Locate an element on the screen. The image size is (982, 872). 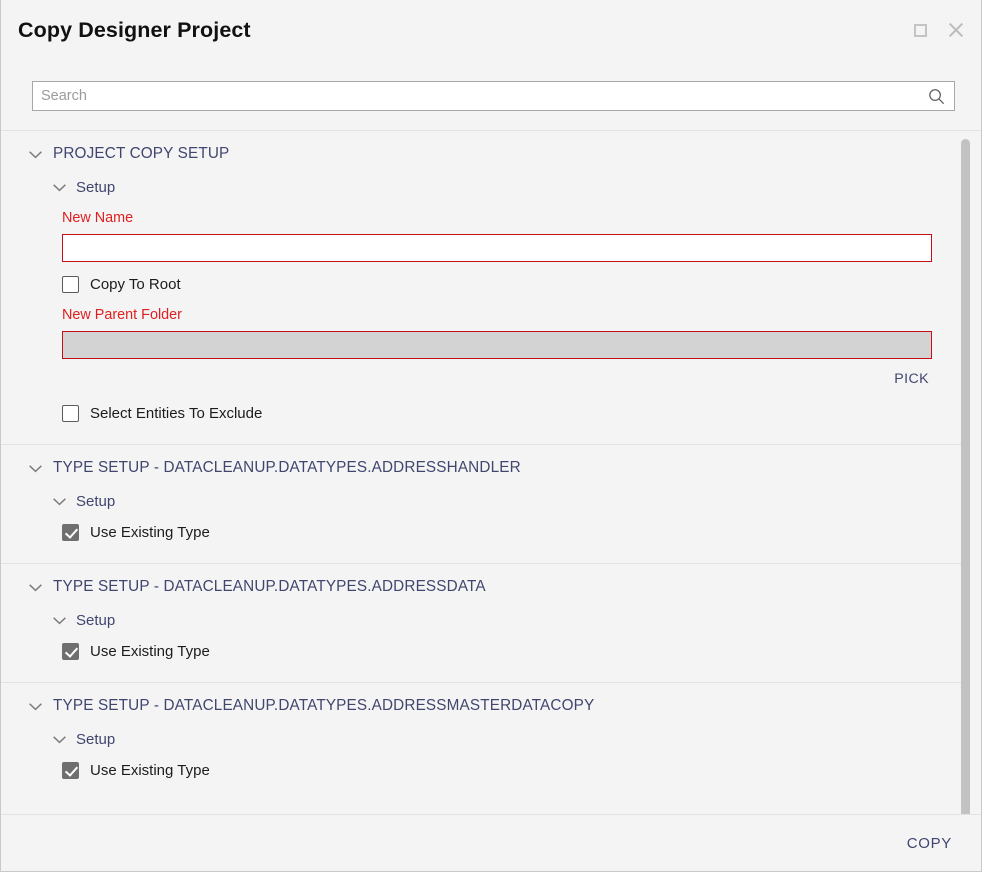
maximize-square-icon is located at coordinates (920, 30).